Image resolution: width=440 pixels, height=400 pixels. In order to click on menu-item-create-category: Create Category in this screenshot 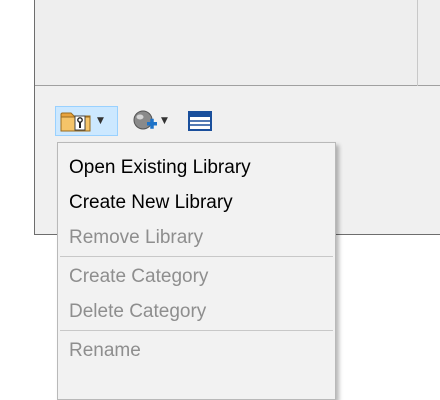, I will do `click(196, 276)`.